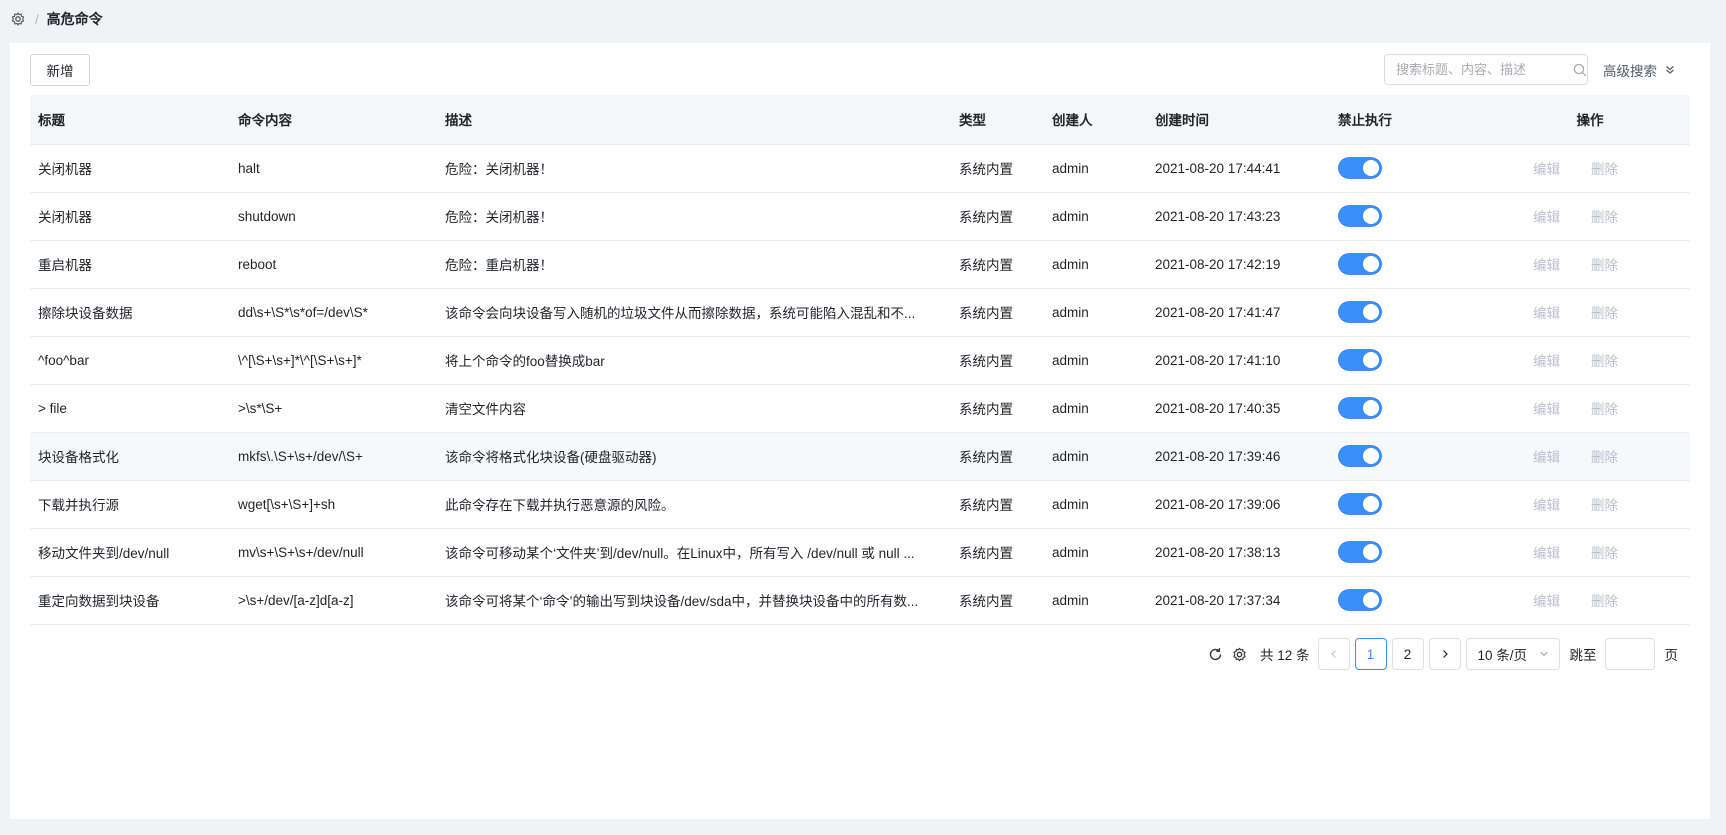 This screenshot has width=1726, height=835. Describe the element at coordinates (1238, 264) in the screenshot. I see `cell-created-at: 2021-08-20 17:42:19` at that location.